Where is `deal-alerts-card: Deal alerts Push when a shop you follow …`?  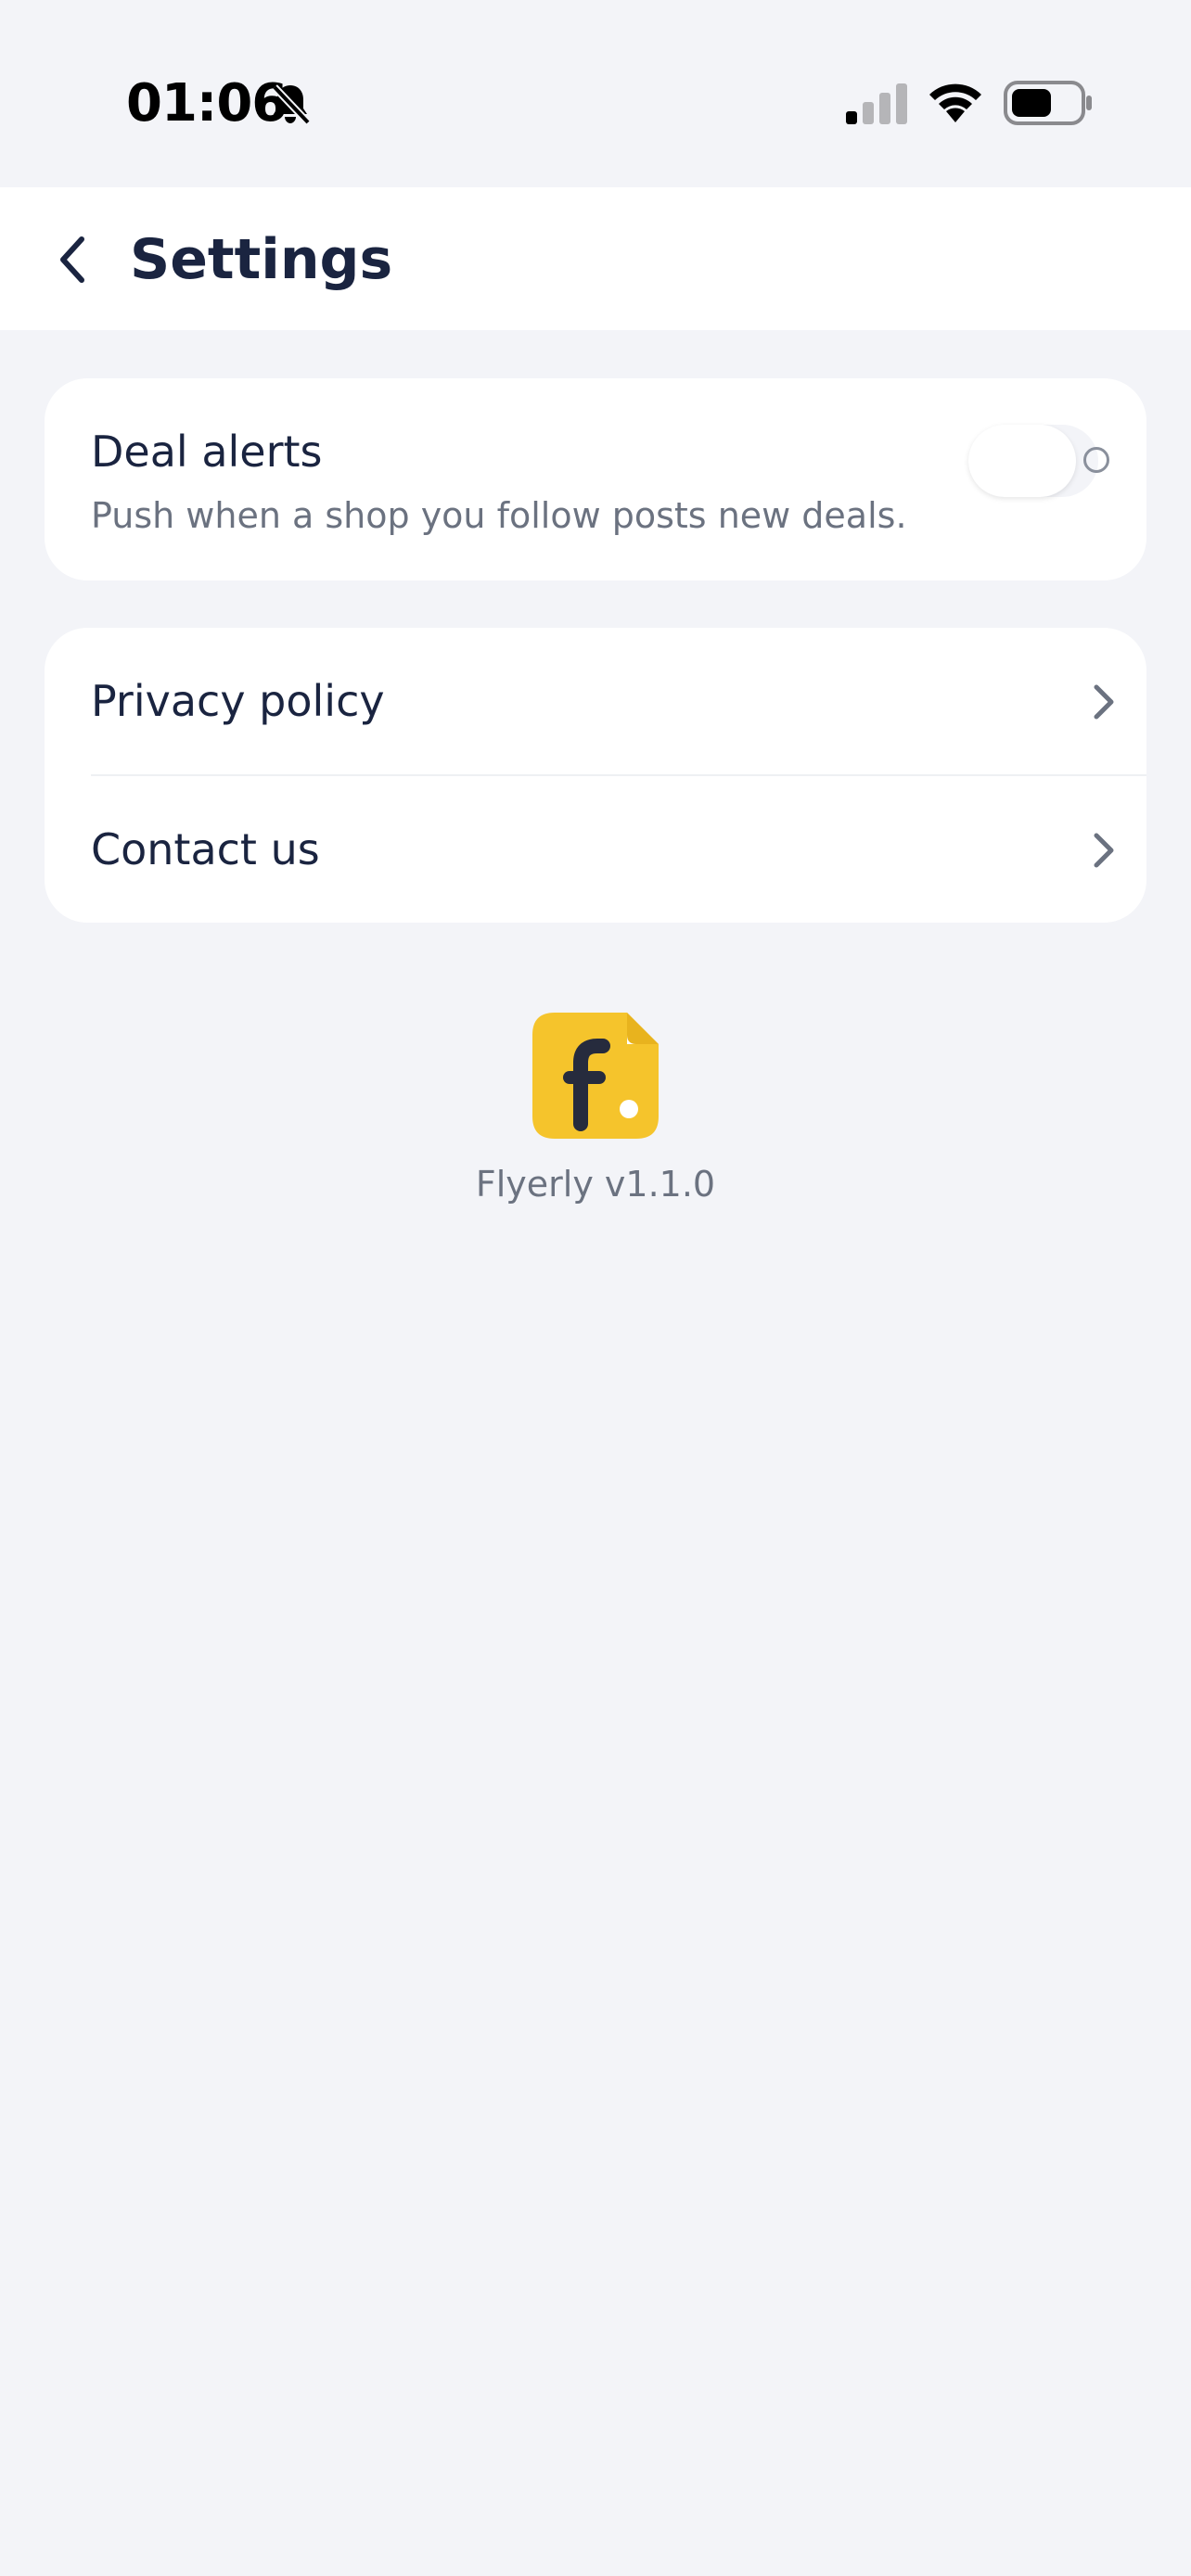 deal-alerts-card: Deal alerts Push when a shop you follow … is located at coordinates (595, 479).